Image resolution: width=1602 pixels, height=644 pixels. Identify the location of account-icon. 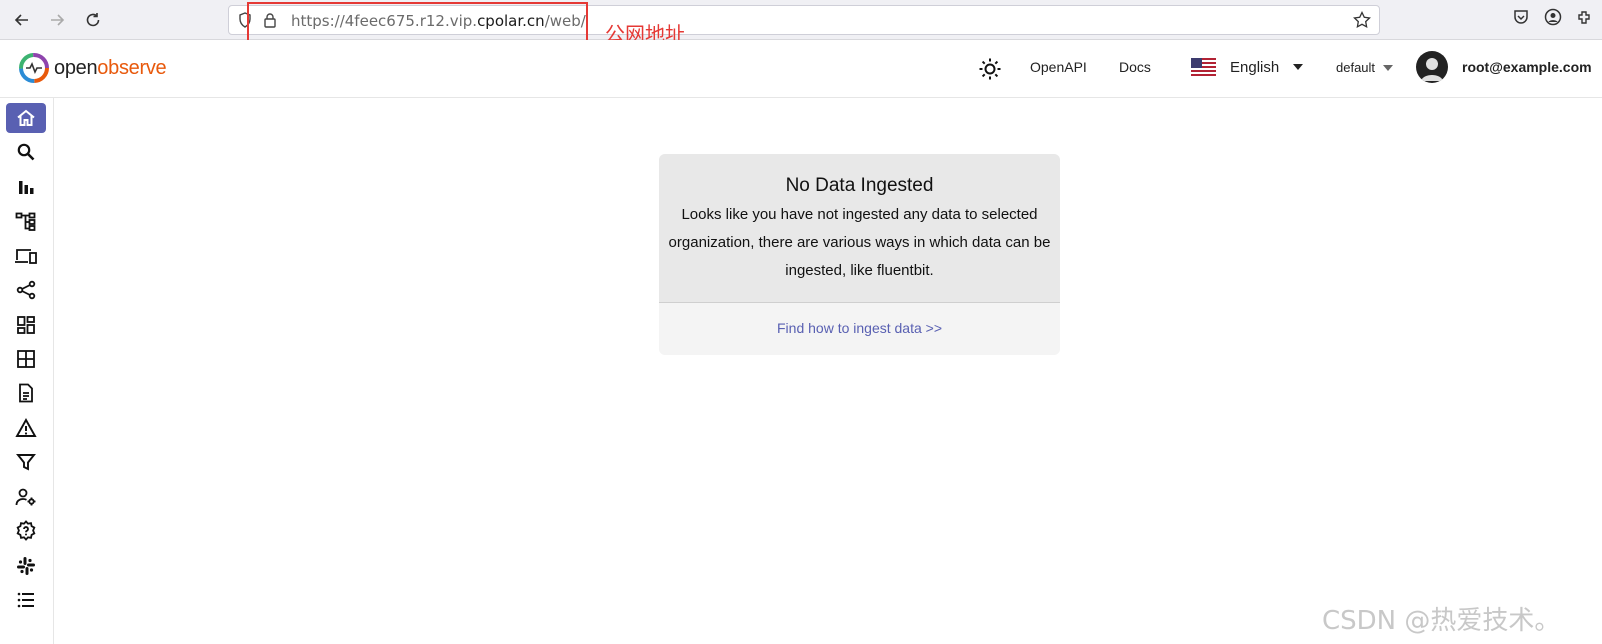
(1553, 19).